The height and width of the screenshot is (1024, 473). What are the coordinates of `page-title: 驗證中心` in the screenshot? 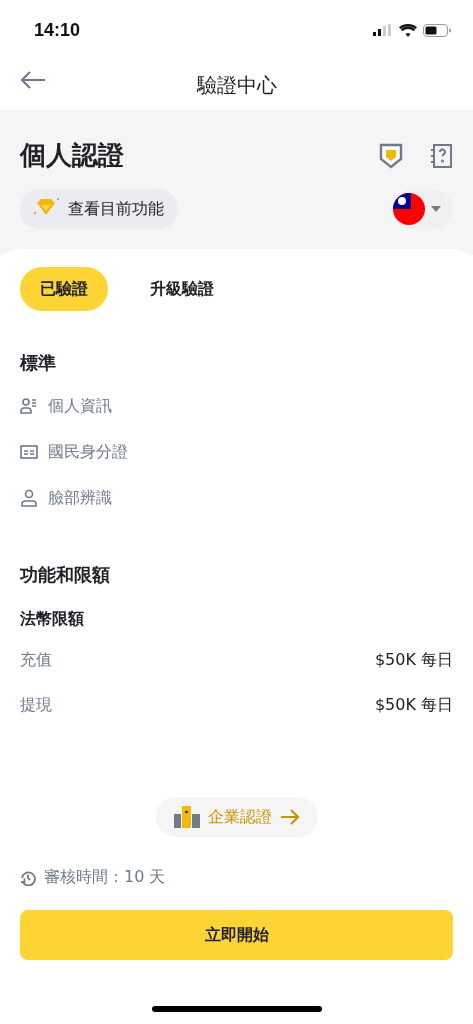 It's located at (236, 85).